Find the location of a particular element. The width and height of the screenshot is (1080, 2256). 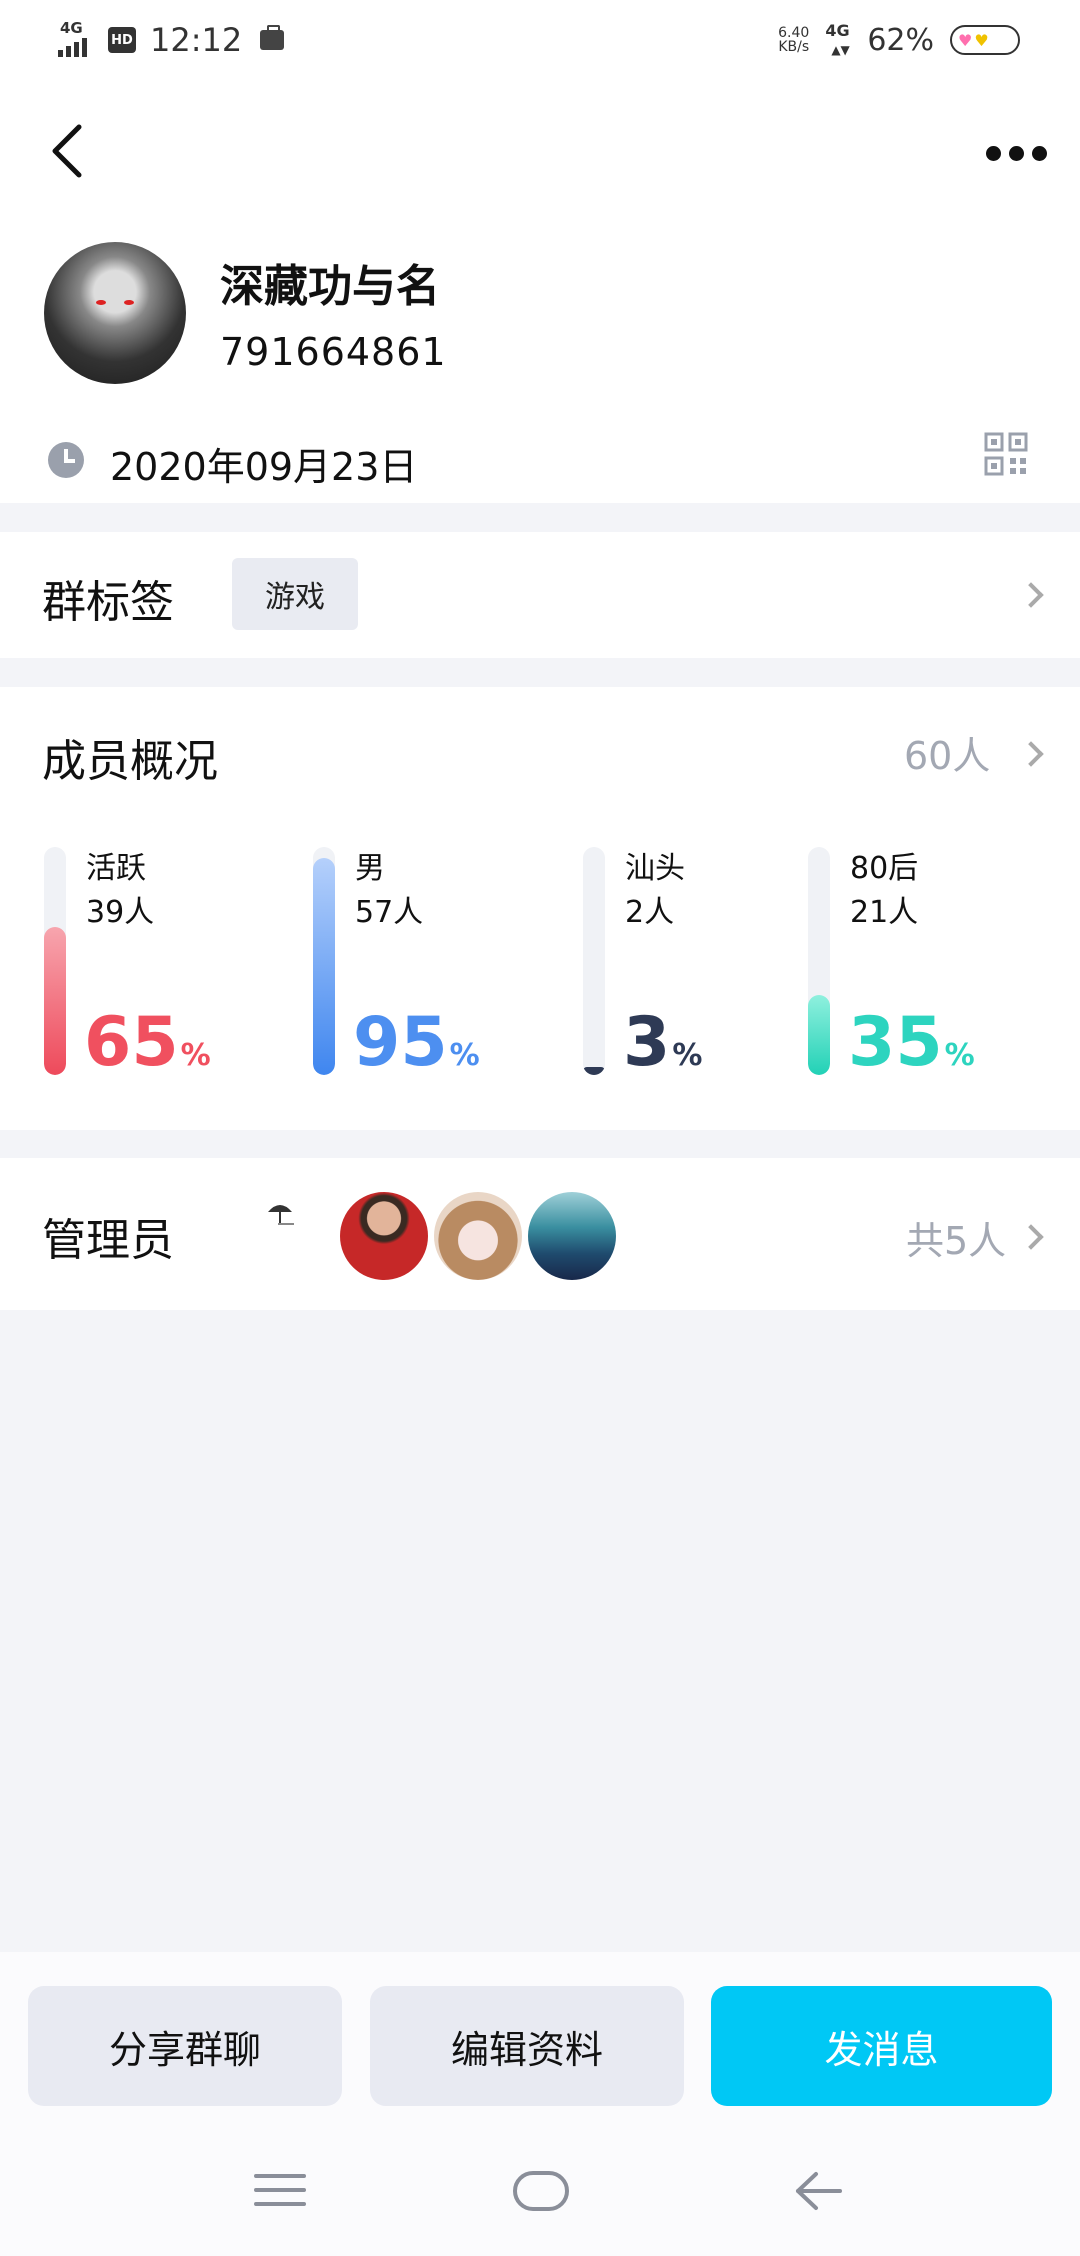

chevron-left-icon is located at coordinates (67, 151).